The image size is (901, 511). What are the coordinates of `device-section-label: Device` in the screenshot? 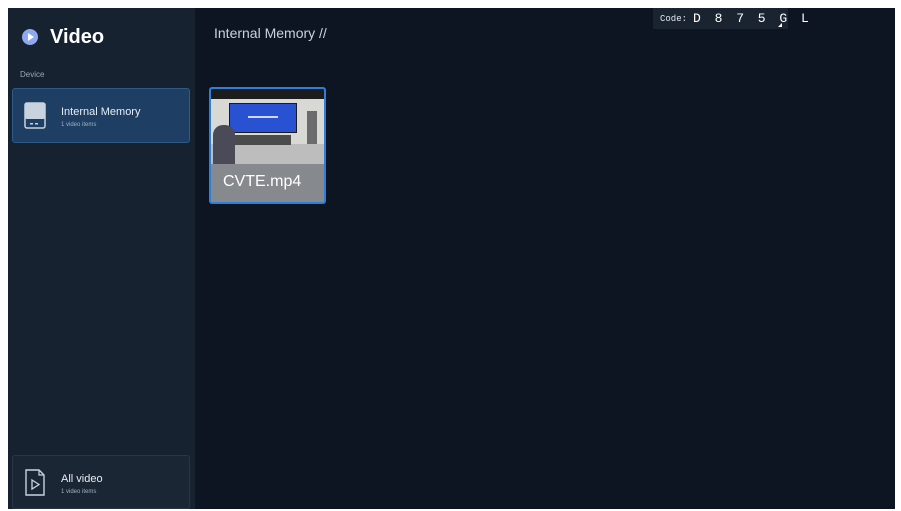 It's located at (32, 74).